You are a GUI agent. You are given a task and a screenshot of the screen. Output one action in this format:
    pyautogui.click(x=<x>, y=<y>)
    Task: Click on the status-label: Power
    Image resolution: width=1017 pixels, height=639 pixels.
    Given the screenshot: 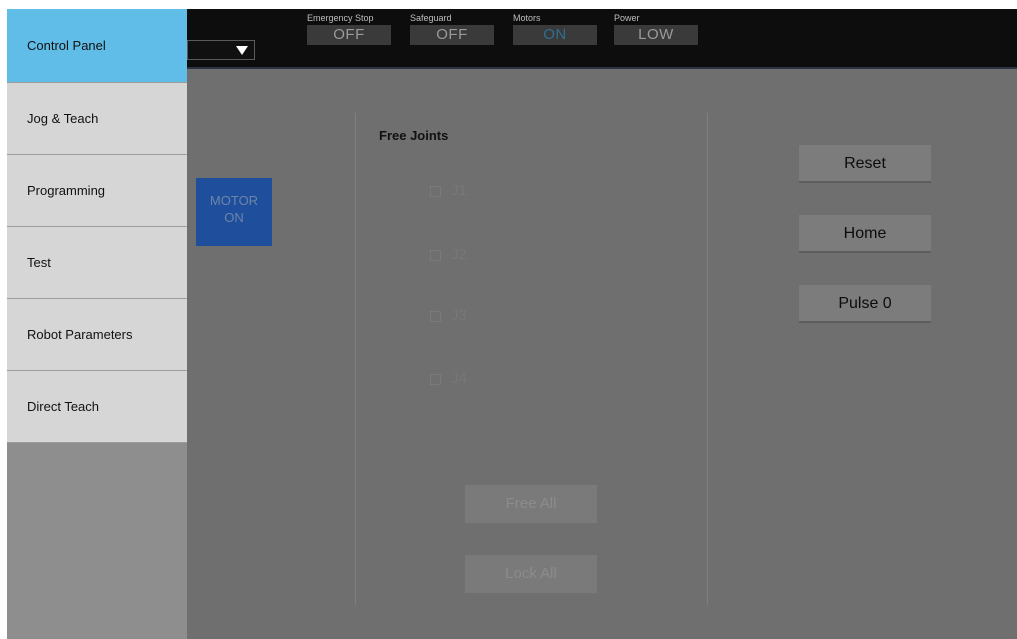 What is the action you would take?
    pyautogui.click(x=627, y=18)
    